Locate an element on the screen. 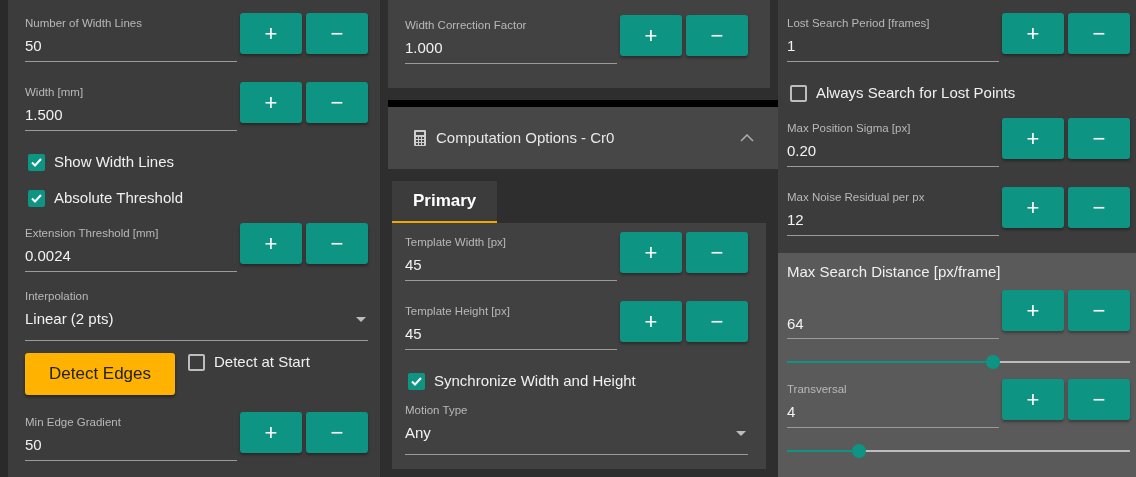 This screenshot has width=1136, height=477. number-field: Number of Width Lines 50 is located at coordinates (131, 34).